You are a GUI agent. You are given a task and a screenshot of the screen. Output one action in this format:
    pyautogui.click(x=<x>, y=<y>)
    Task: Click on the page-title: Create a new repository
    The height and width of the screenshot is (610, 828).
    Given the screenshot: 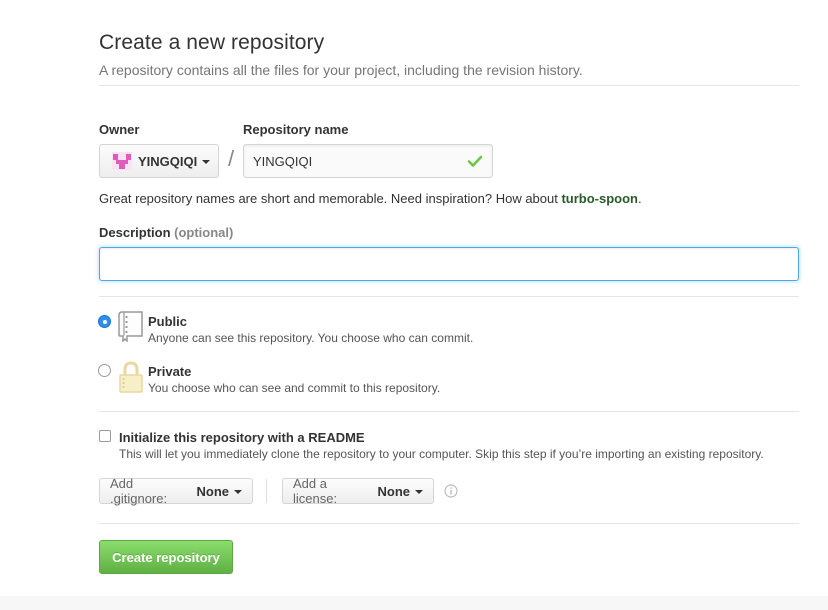 What is the action you would take?
    pyautogui.click(x=212, y=42)
    